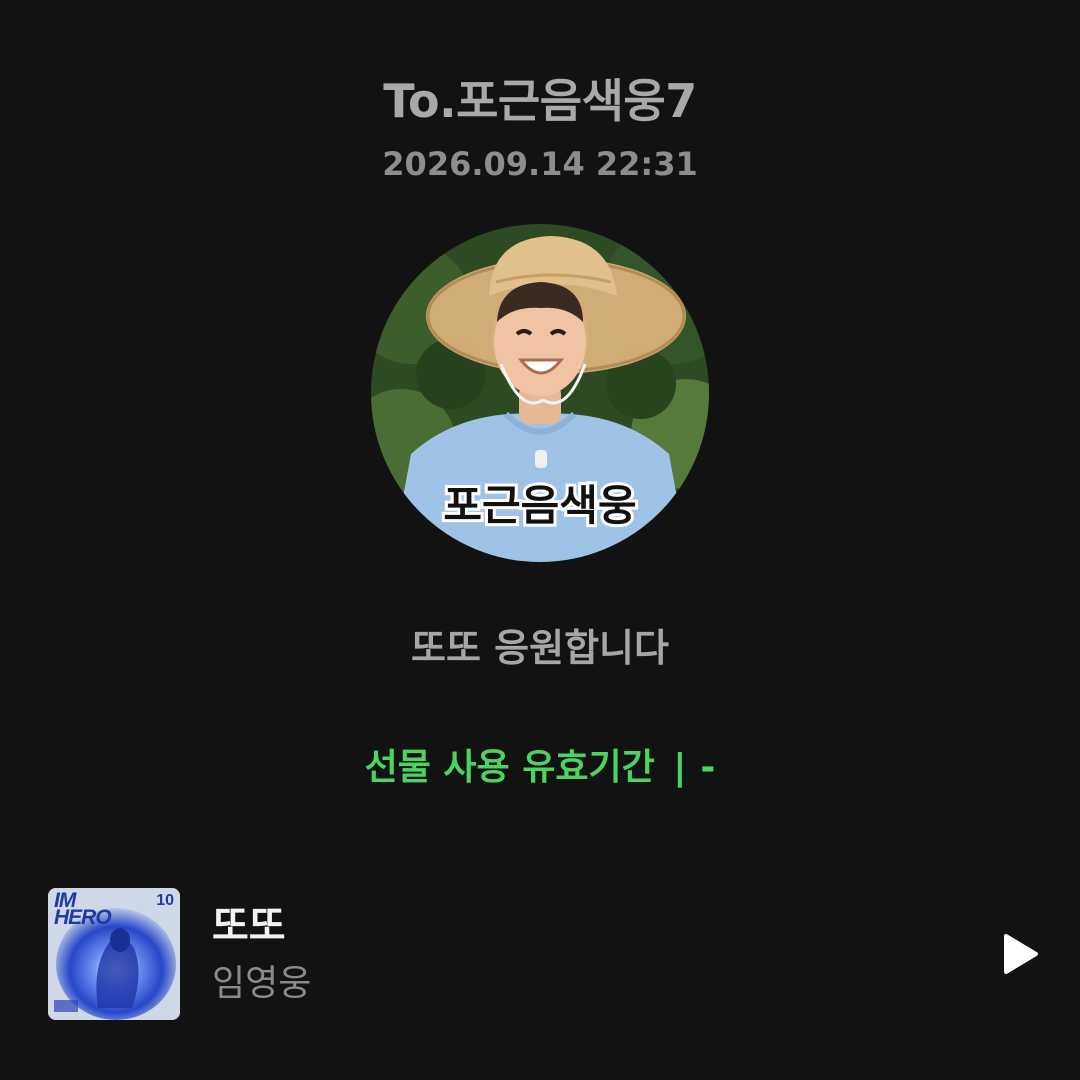 This screenshot has height=1080, width=1080. I want to click on recipient-title: To.포근음색웅7, so click(540, 101).